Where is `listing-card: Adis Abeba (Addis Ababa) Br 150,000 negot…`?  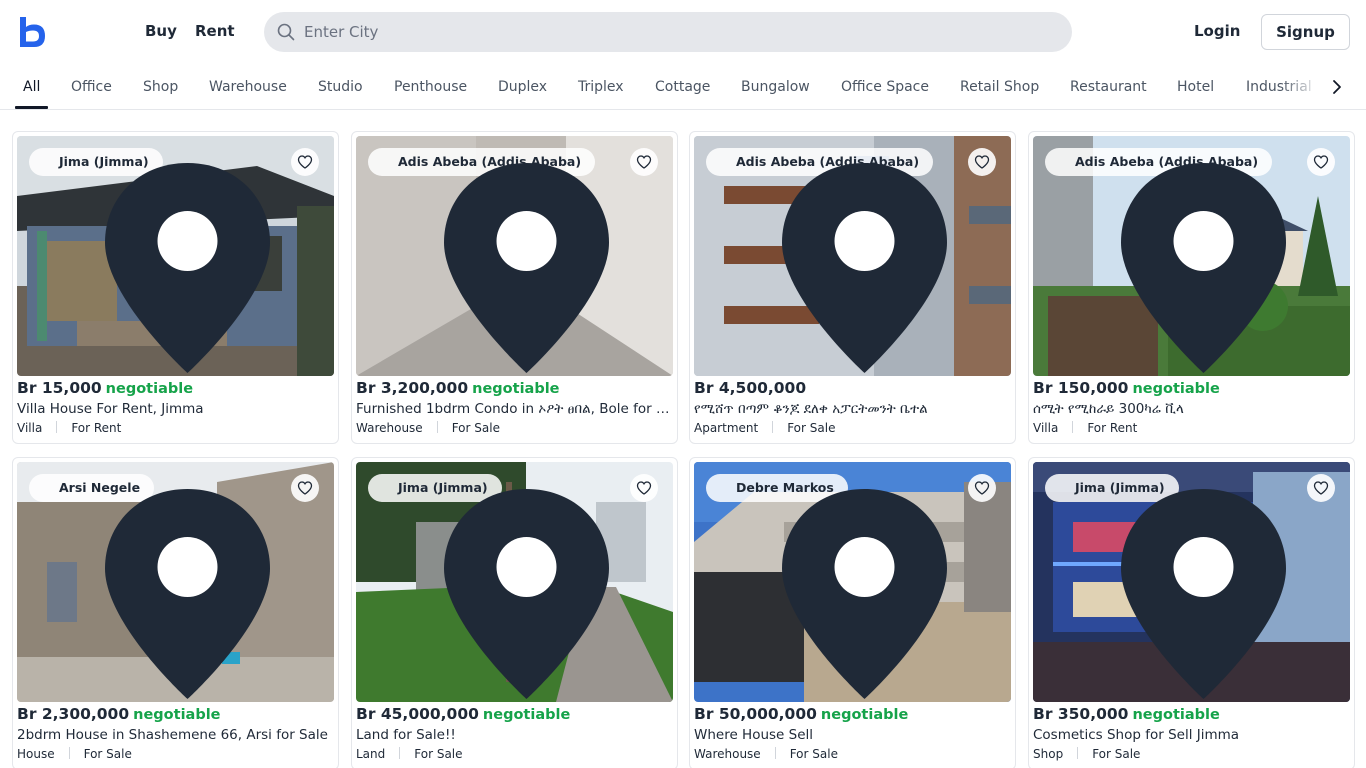
listing-card: Adis Abeba (Addis Ababa) Br 150,000 negot… is located at coordinates (1191, 287).